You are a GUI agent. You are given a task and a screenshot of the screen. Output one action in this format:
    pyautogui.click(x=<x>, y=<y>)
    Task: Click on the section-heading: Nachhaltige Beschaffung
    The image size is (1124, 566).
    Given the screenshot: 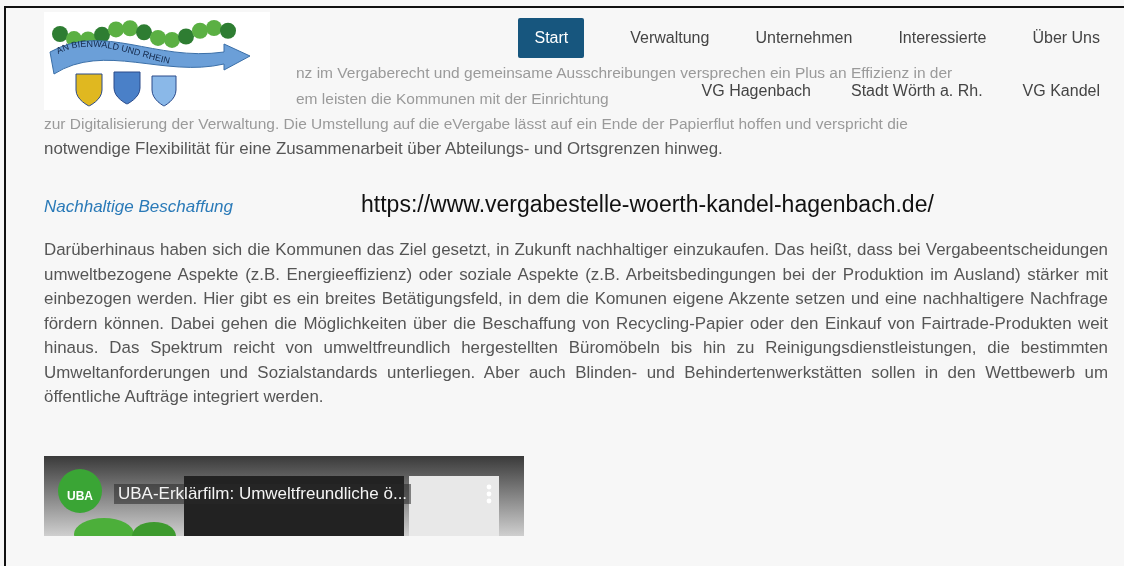 What is the action you would take?
    pyautogui.click(x=139, y=207)
    